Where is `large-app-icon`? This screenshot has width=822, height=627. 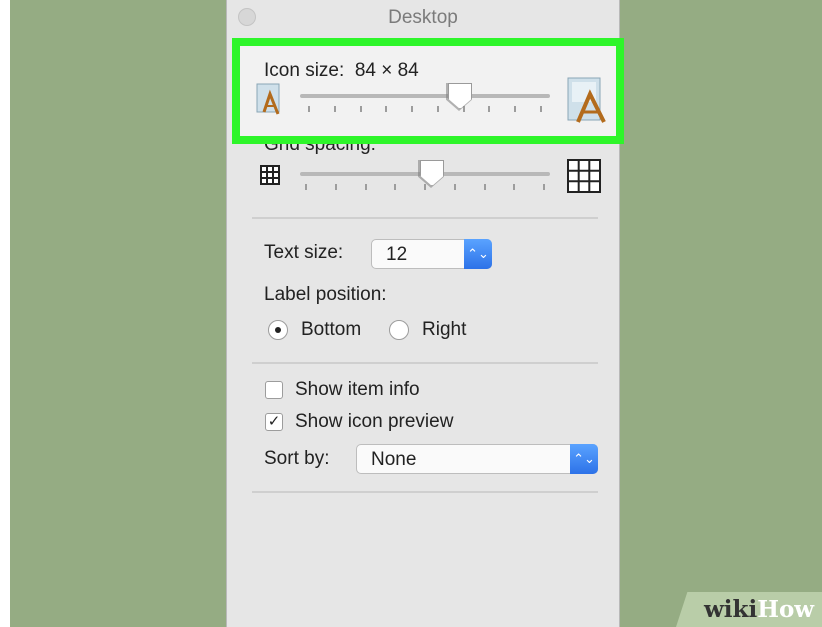
large-app-icon is located at coordinates (586, 100).